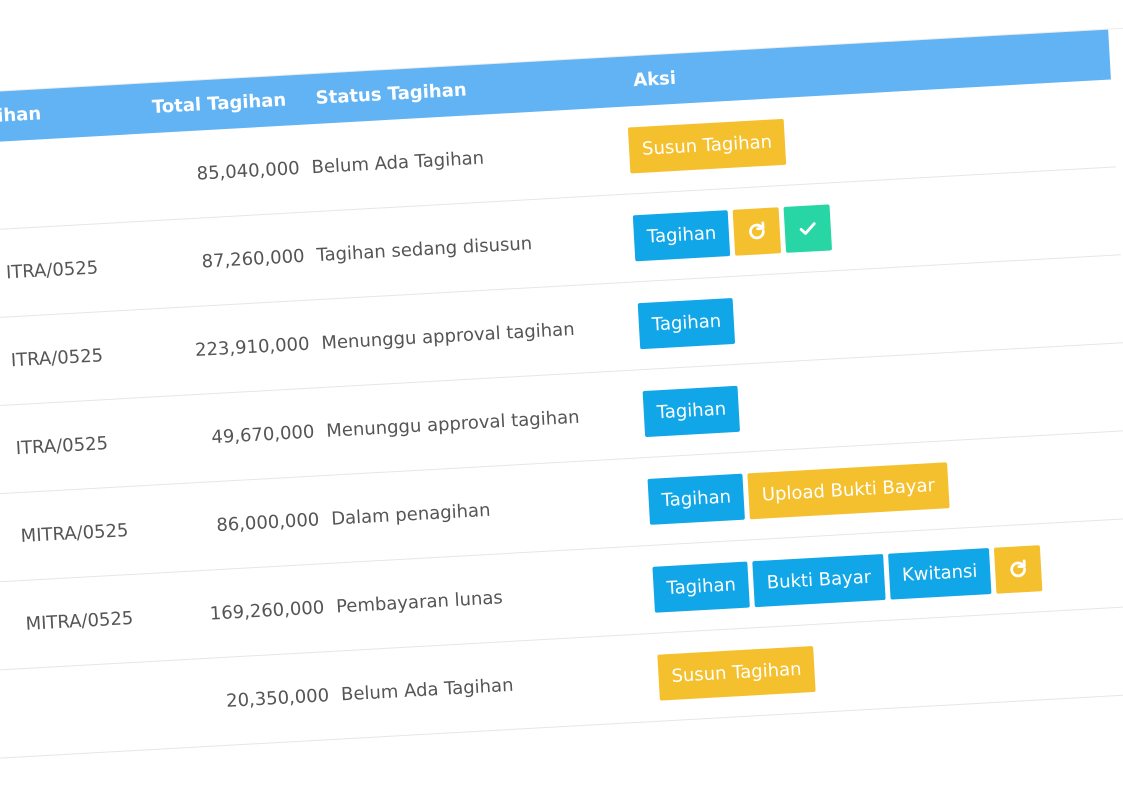 The height and width of the screenshot is (794, 1123). What do you see at coordinates (391, 94) in the screenshot?
I see `header-status-tagihan: Status Tagihan` at bounding box center [391, 94].